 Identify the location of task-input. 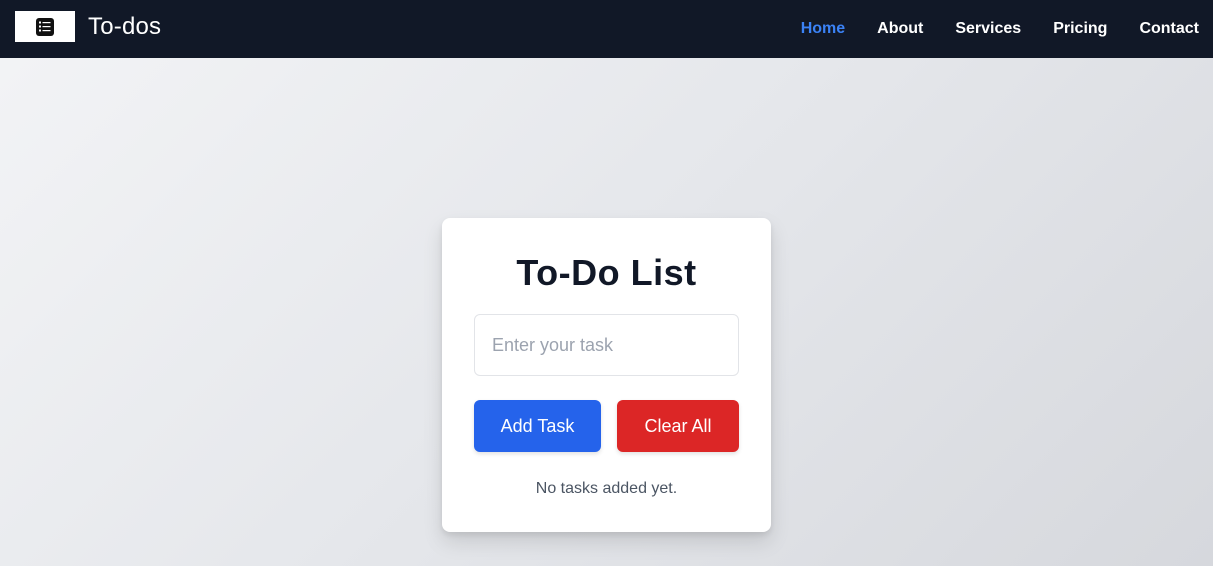
(606, 345).